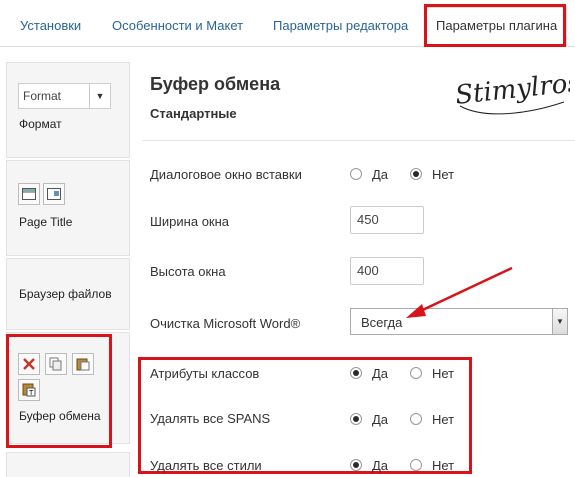 The width and height of the screenshot is (575, 477). I want to click on format-select-value: Format, so click(42, 96).